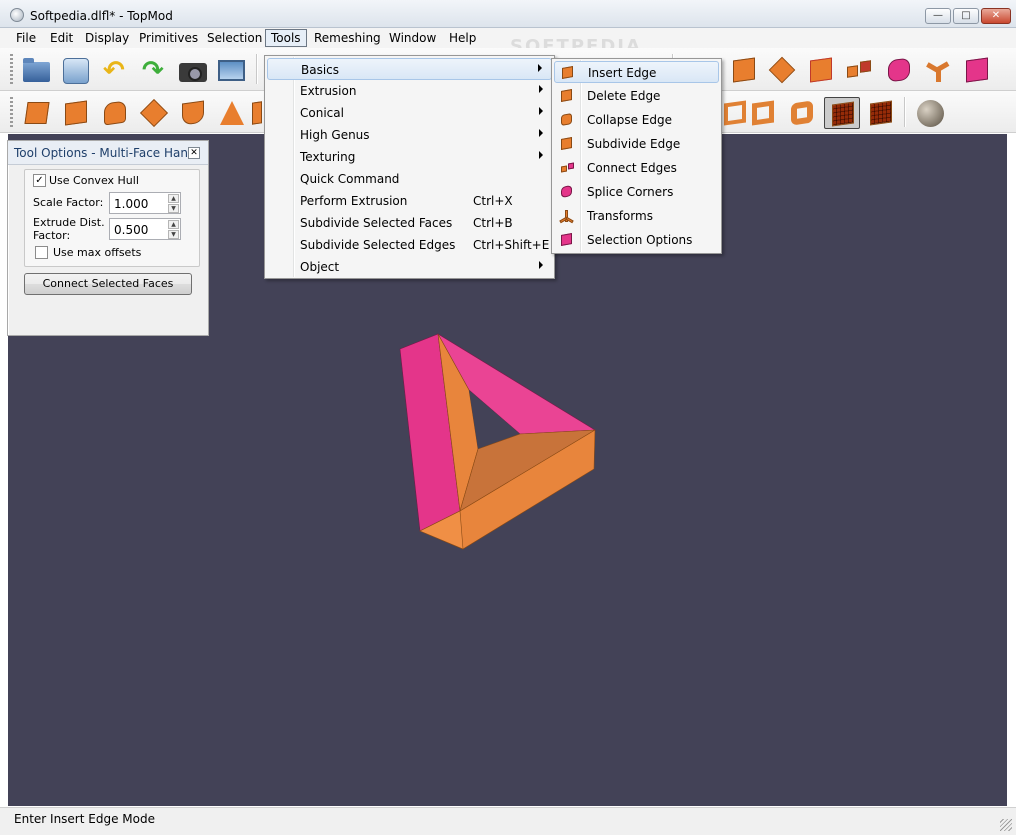  I want to click on extrude-face-icon, so click(75, 113).